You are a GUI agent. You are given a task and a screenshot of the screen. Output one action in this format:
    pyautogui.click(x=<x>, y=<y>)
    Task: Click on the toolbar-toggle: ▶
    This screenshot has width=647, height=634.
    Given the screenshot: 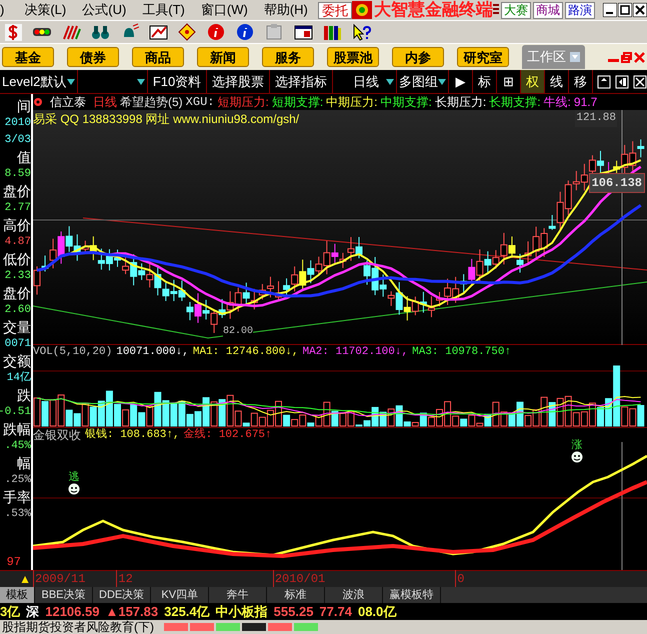 What is the action you would take?
    pyautogui.click(x=461, y=81)
    